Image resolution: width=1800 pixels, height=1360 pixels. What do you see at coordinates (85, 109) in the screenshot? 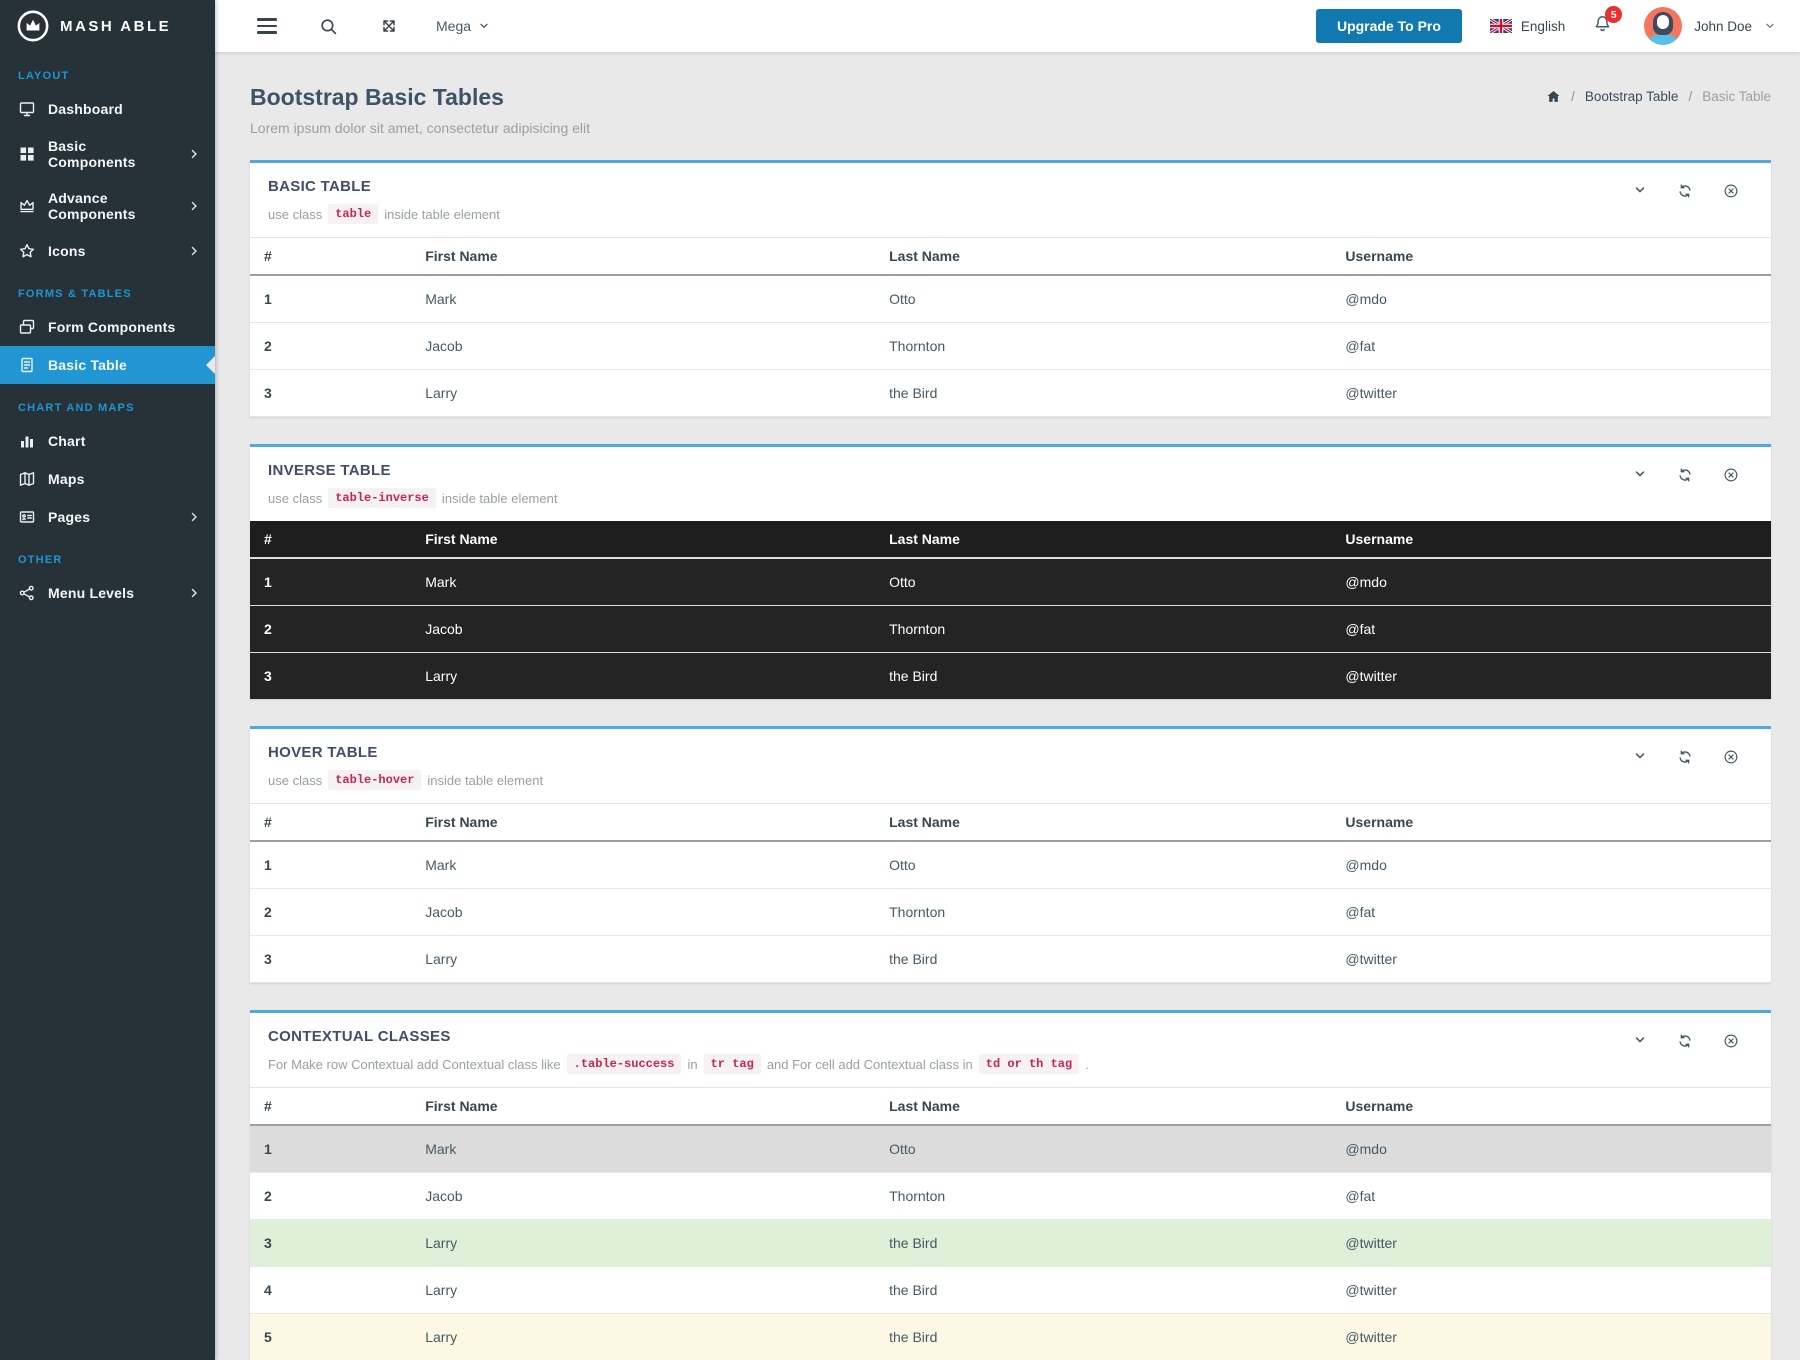
I see `sidebar-item-label: Dashboard` at bounding box center [85, 109].